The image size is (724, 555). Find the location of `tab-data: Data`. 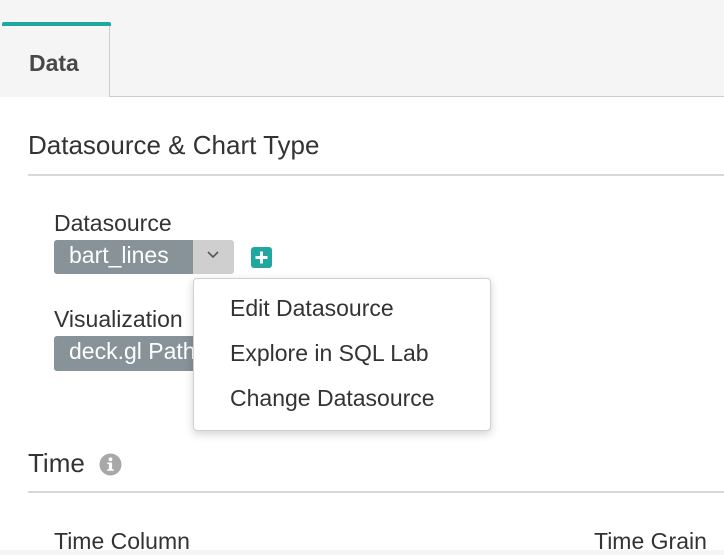

tab-data: Data is located at coordinates (55, 60).